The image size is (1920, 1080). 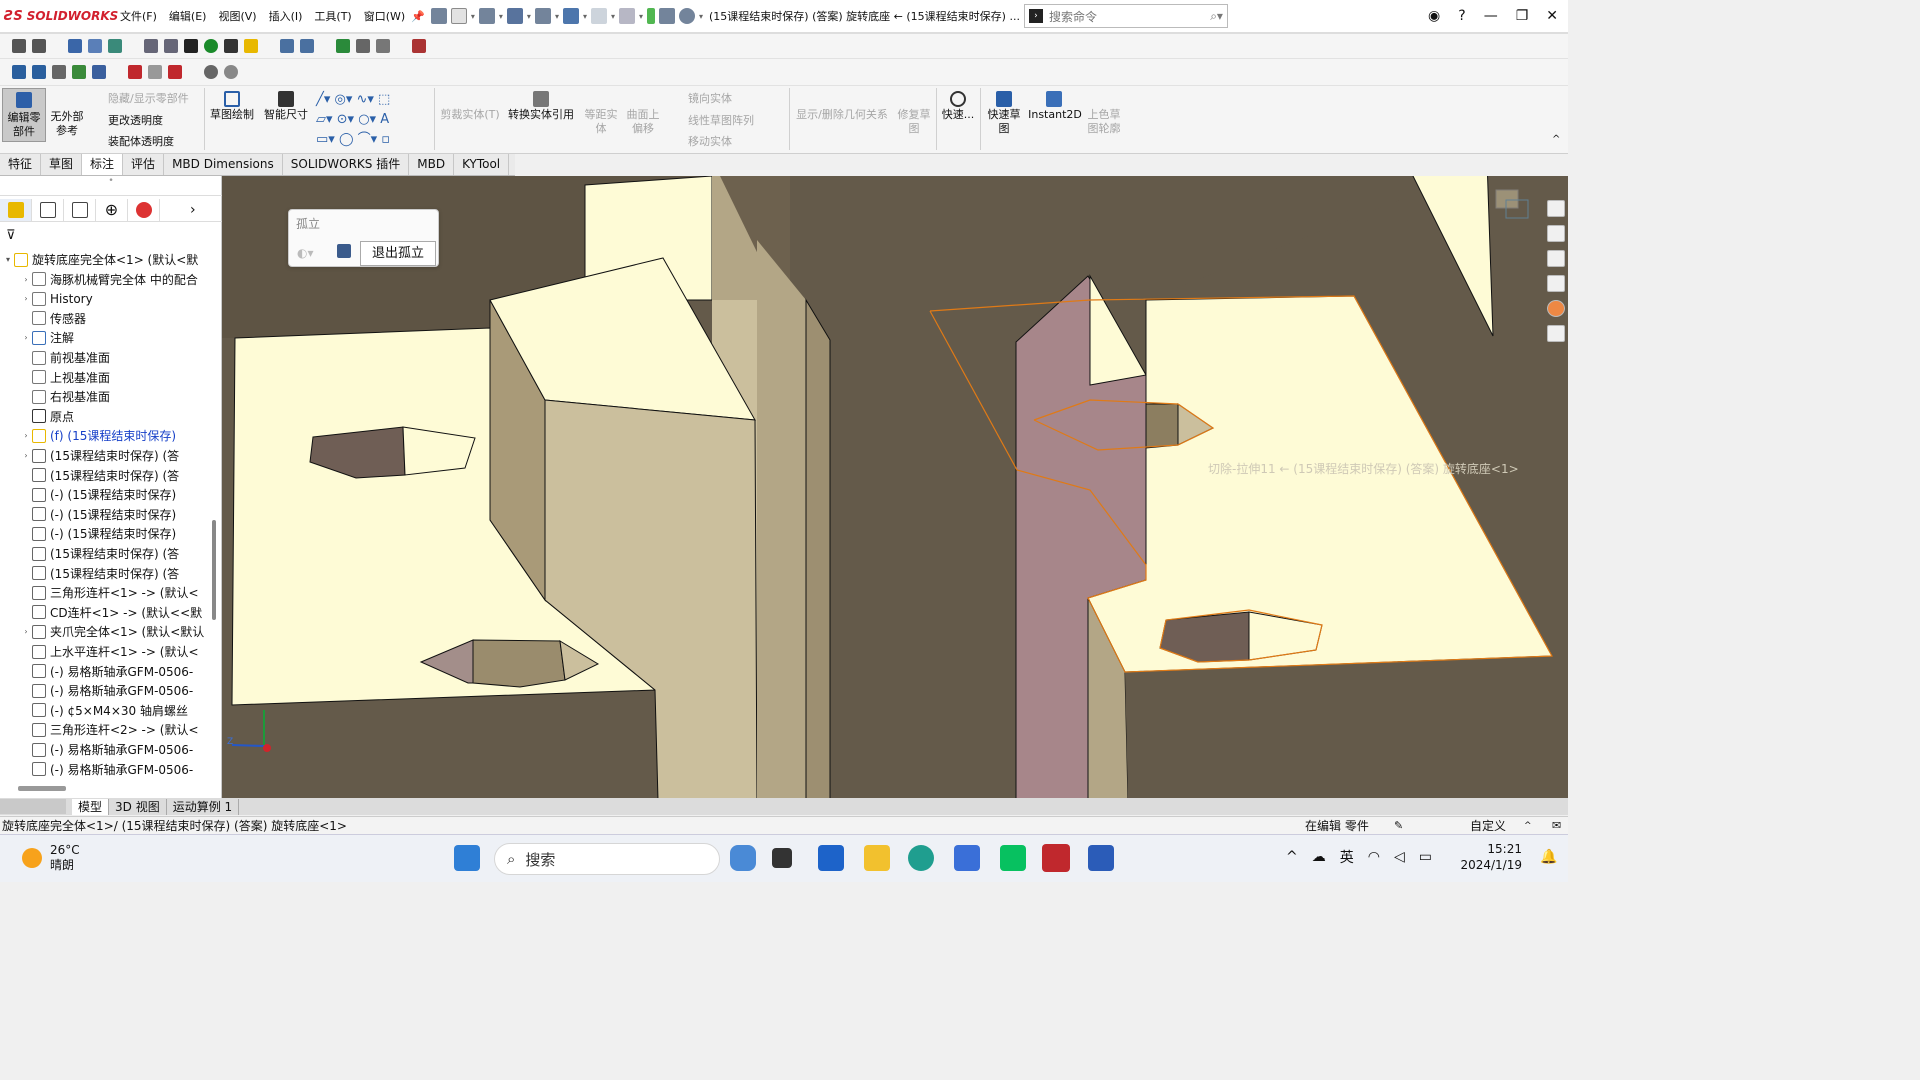 What do you see at coordinates (103, 769) in the screenshot?
I see `tree-node: (-) 易格斯轴承GFM-0506-` at bounding box center [103, 769].